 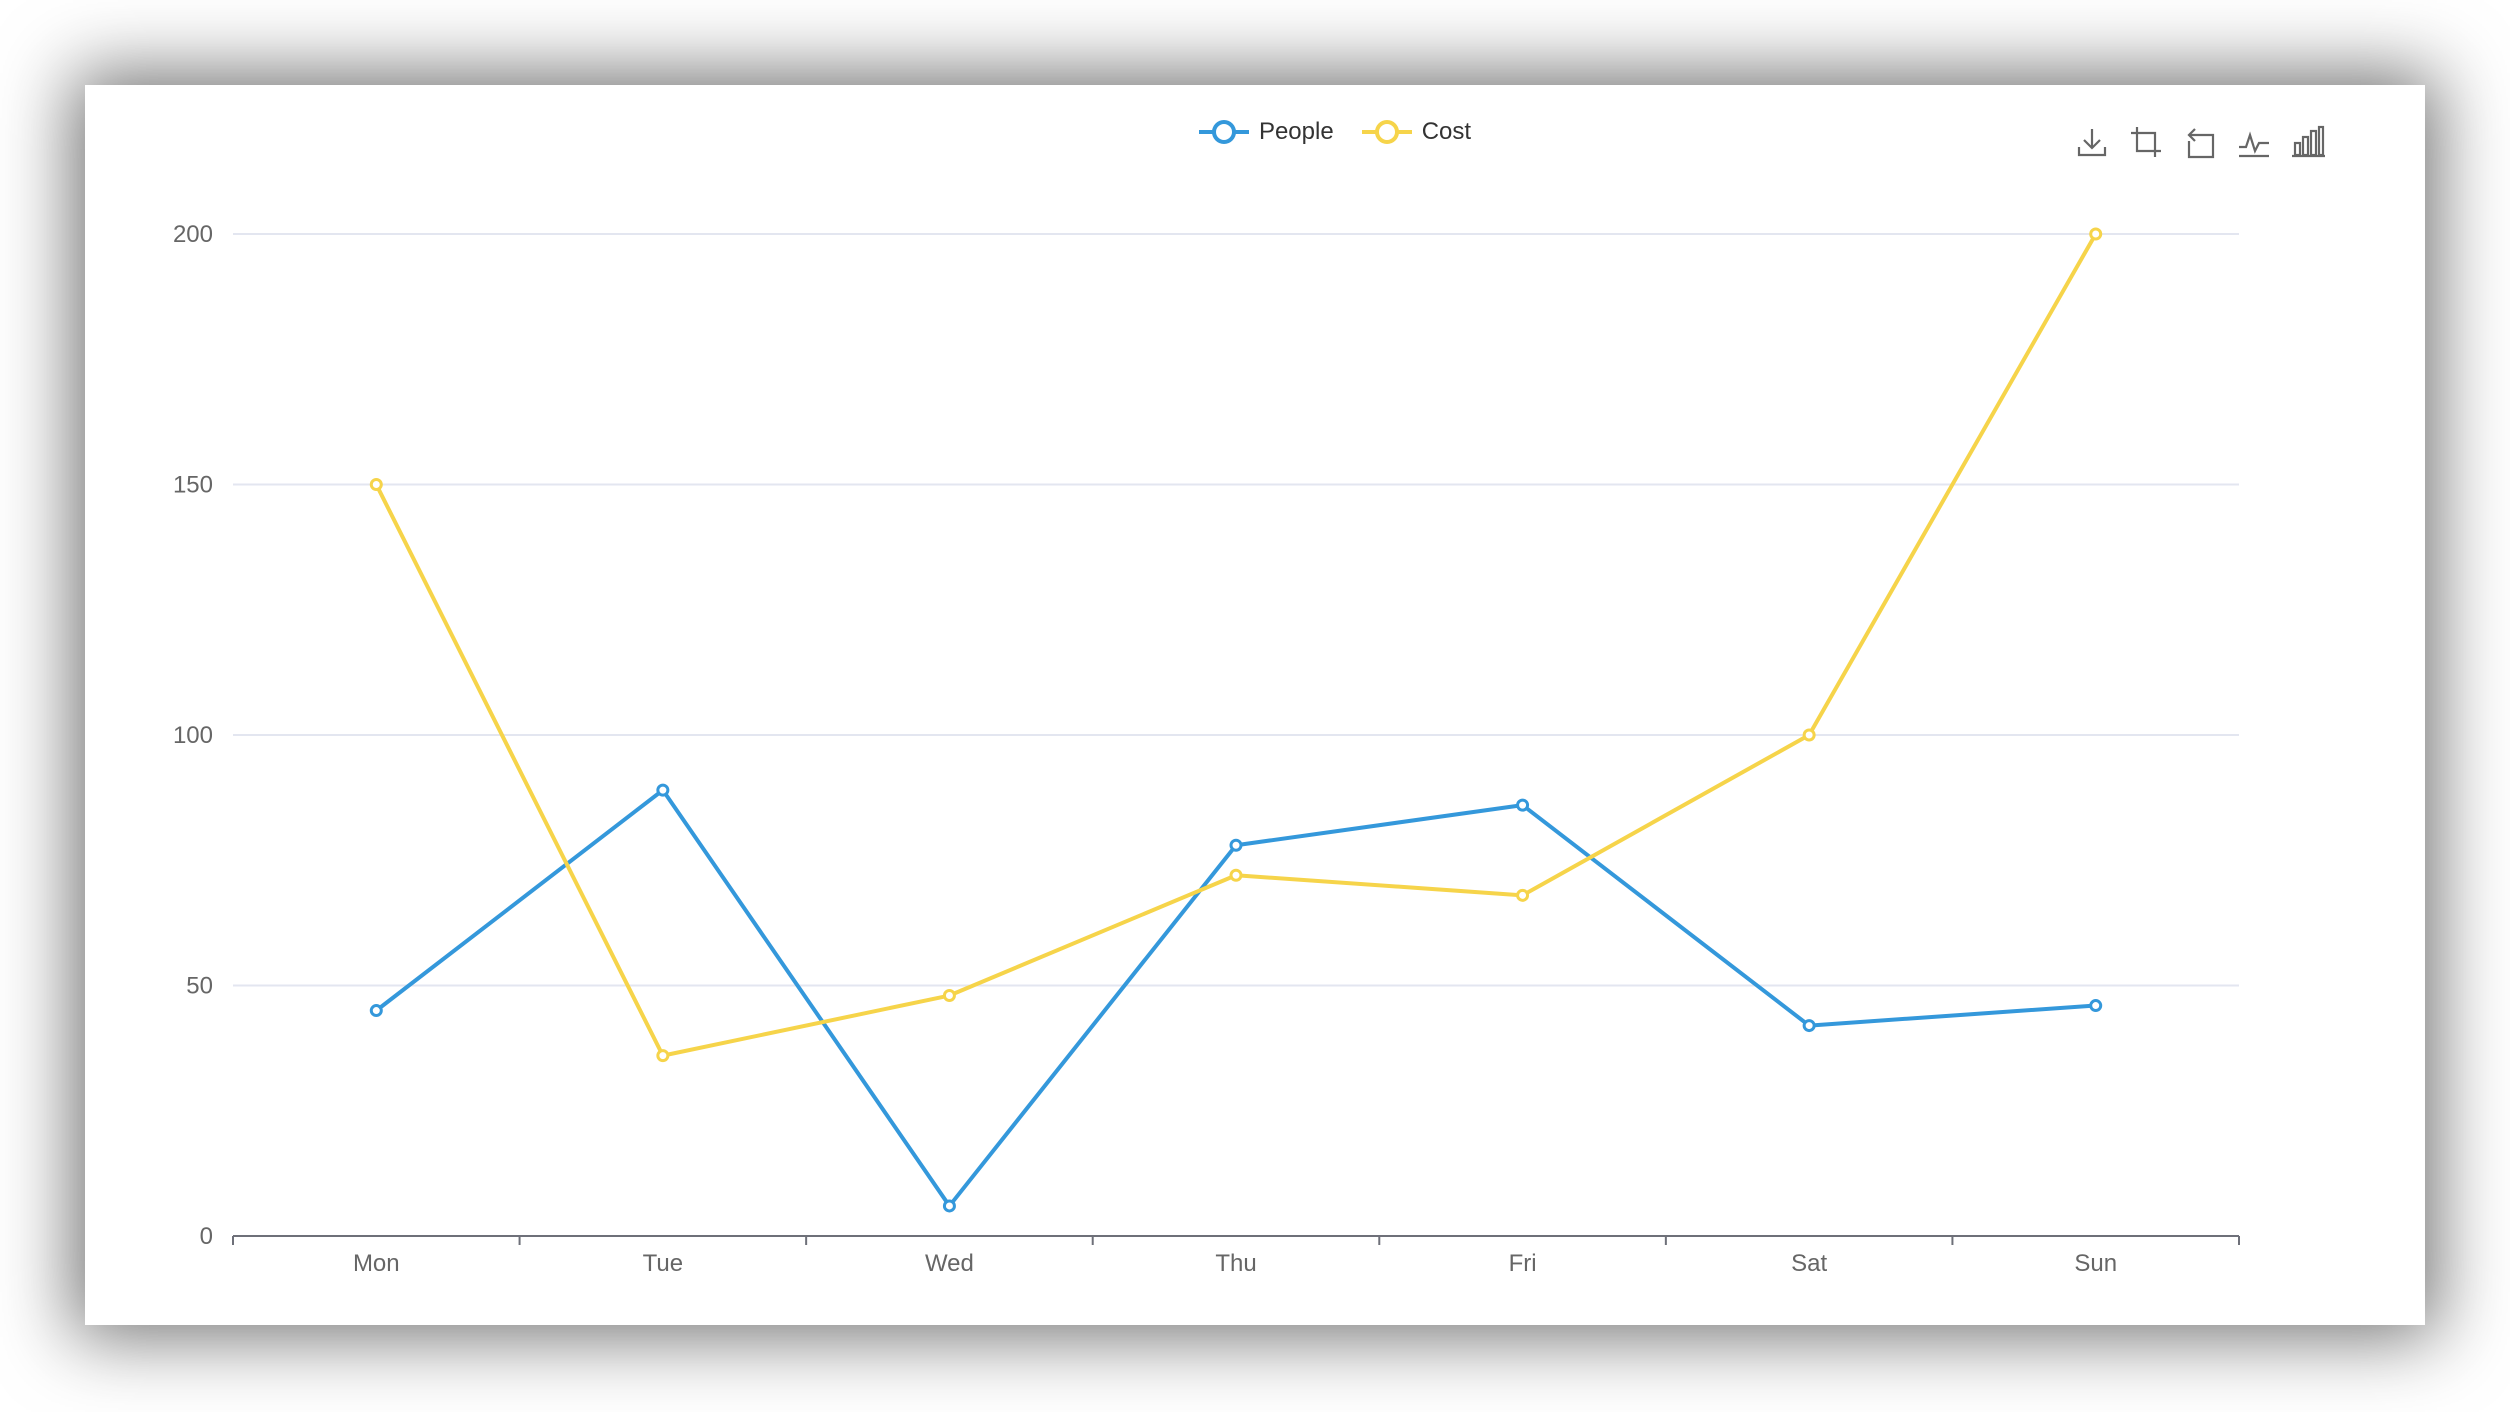 I want to click on y-tick-label: 0, so click(x=206, y=1236).